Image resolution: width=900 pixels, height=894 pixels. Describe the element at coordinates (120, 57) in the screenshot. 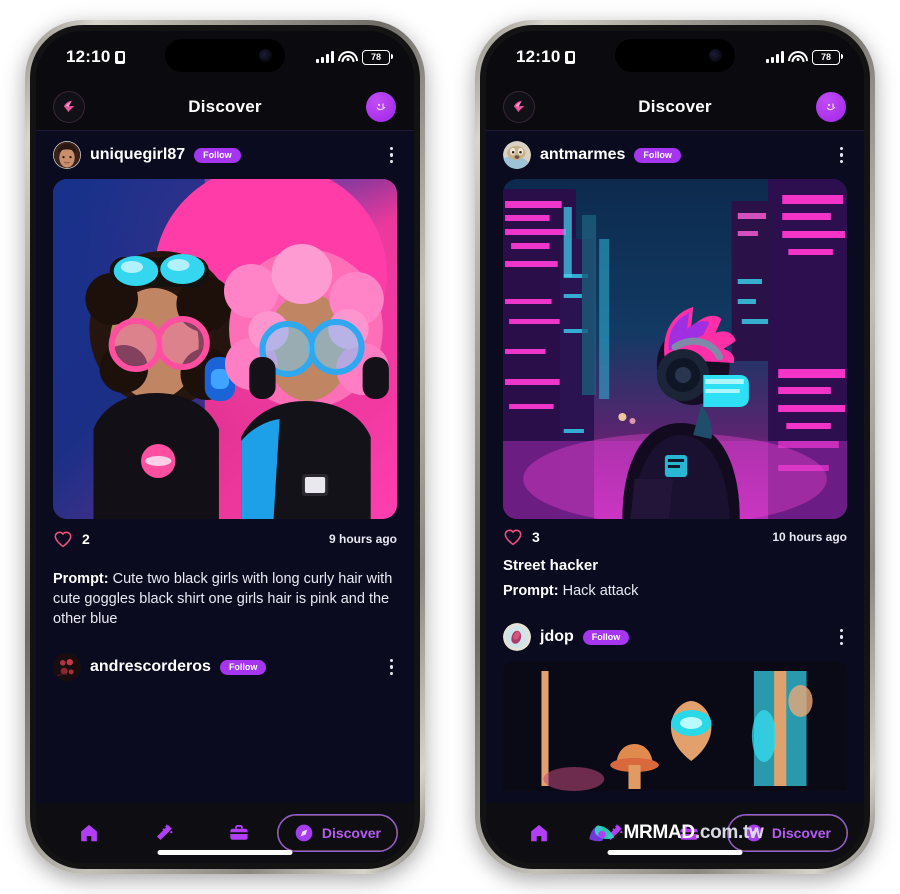

I see `location-icon` at that location.